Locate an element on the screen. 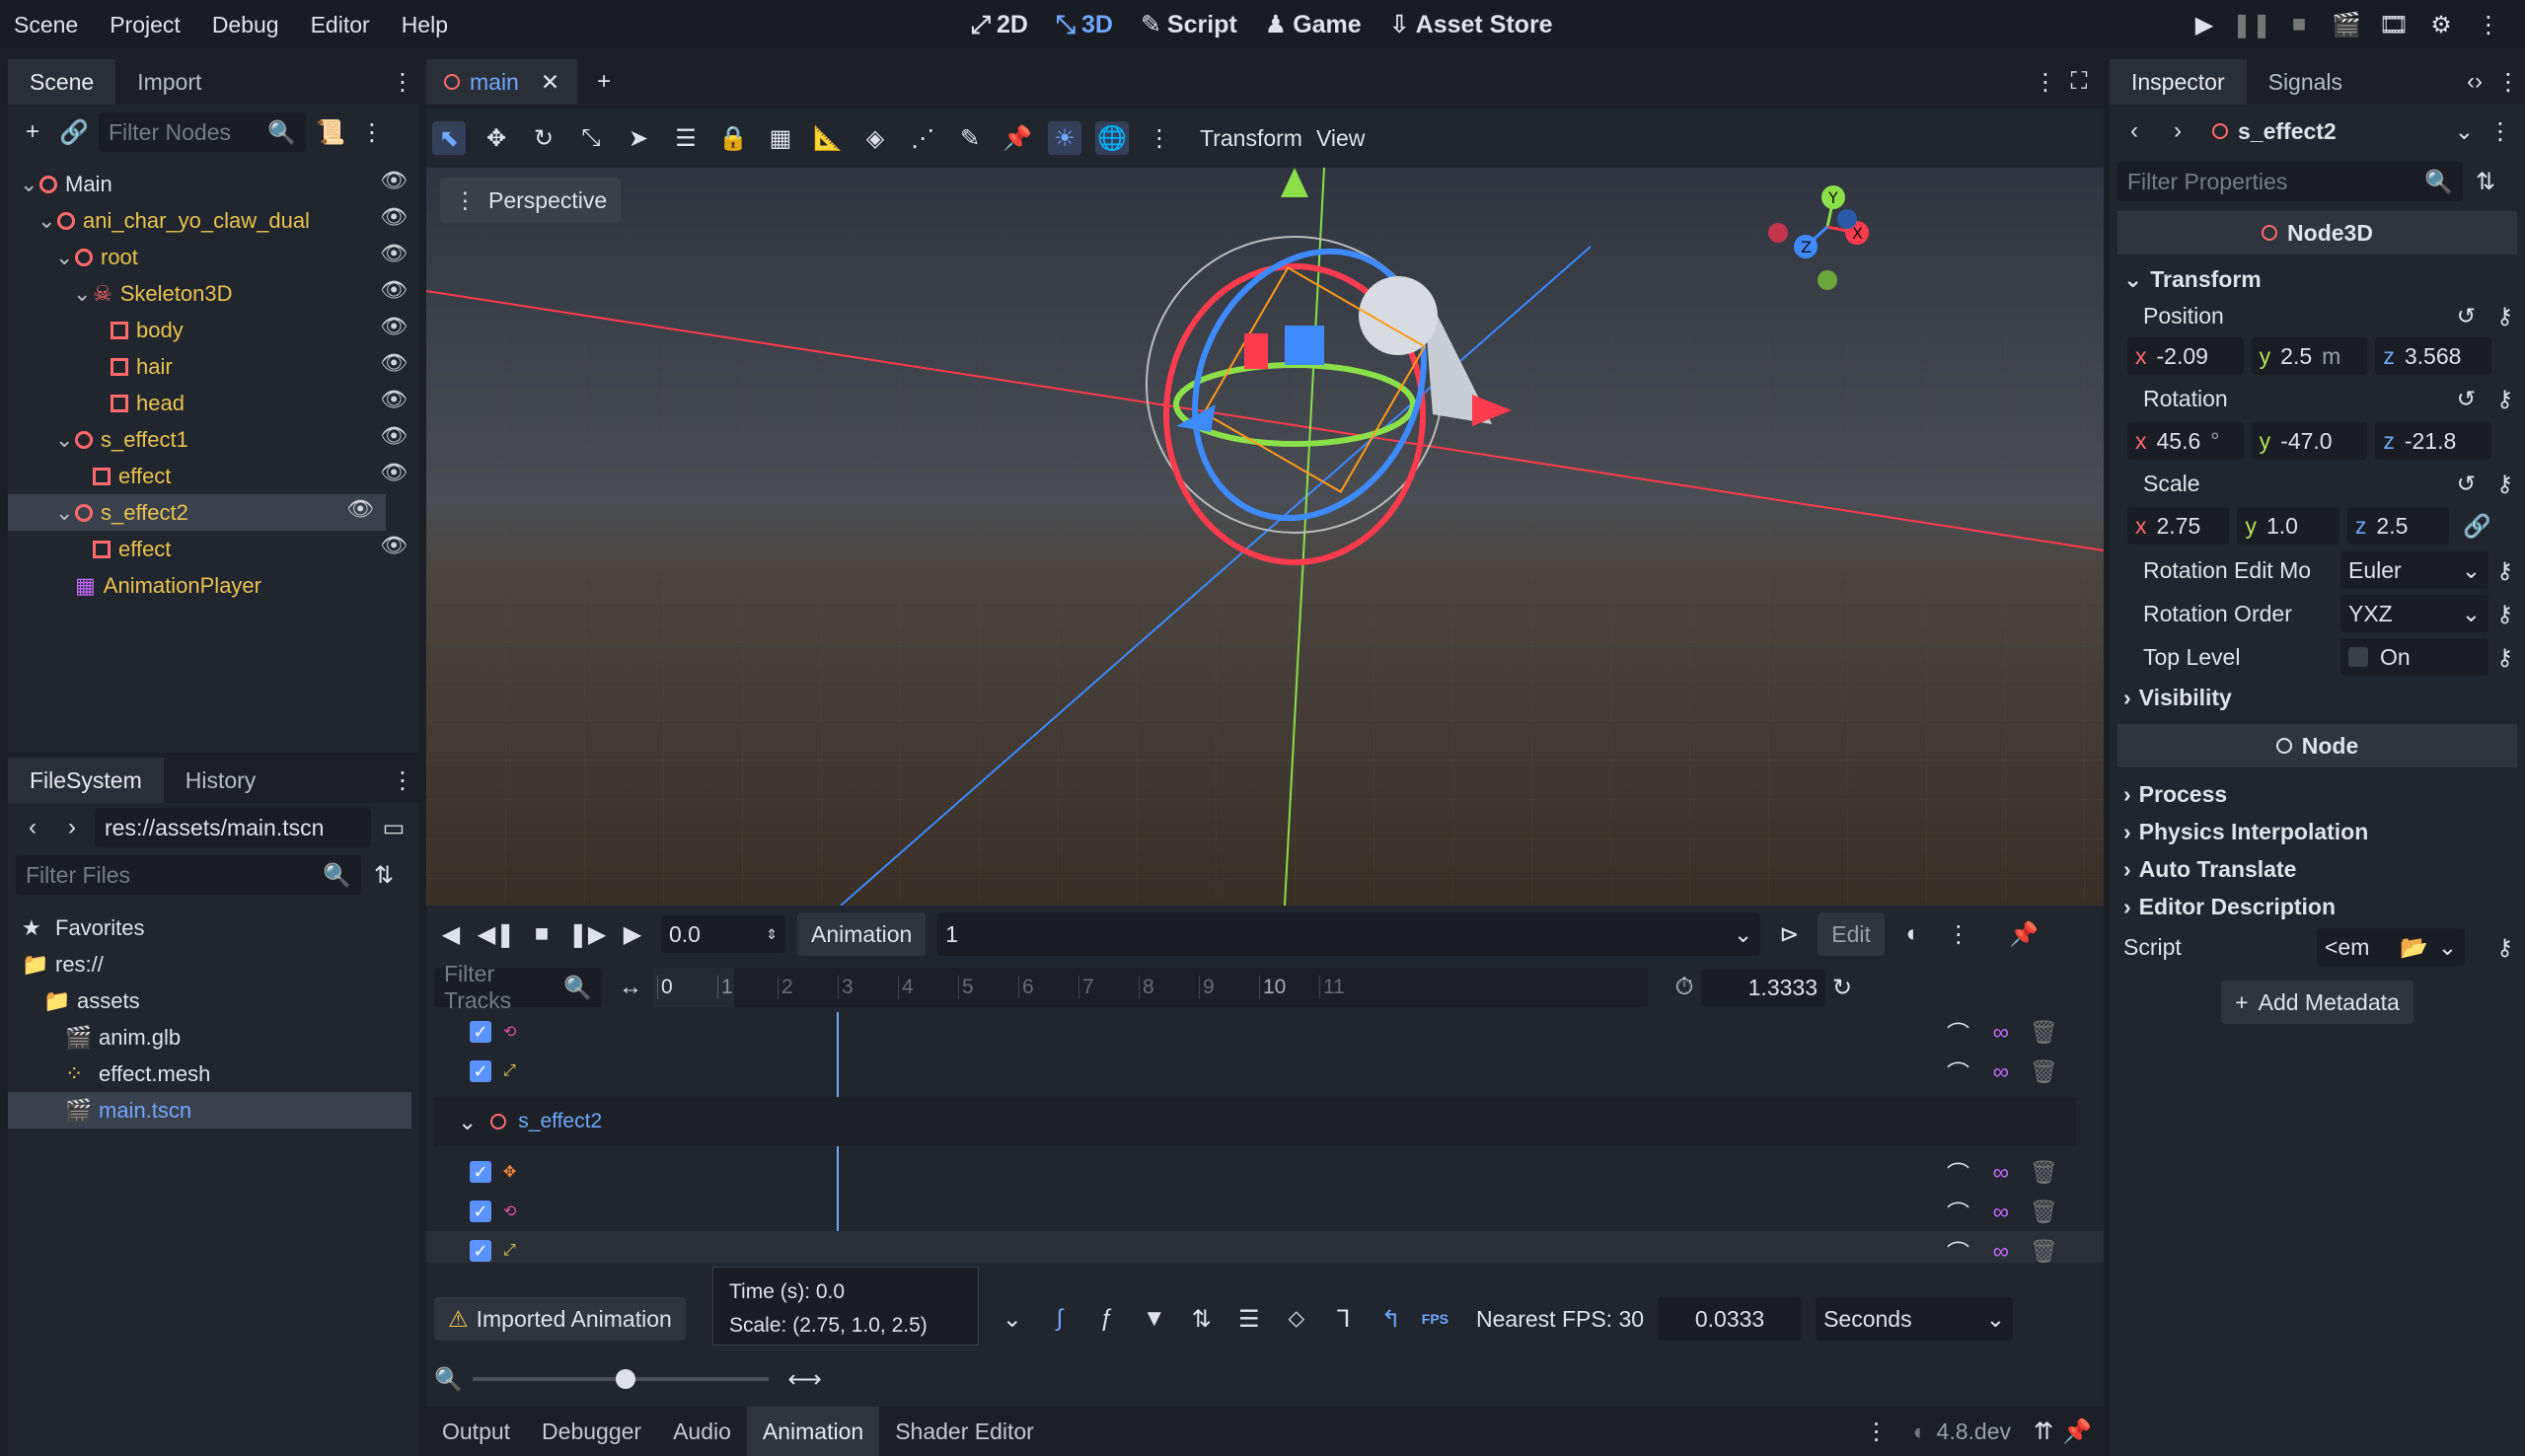  rotation-order-select: YXZ ⌄ is located at coordinates (2414, 613).